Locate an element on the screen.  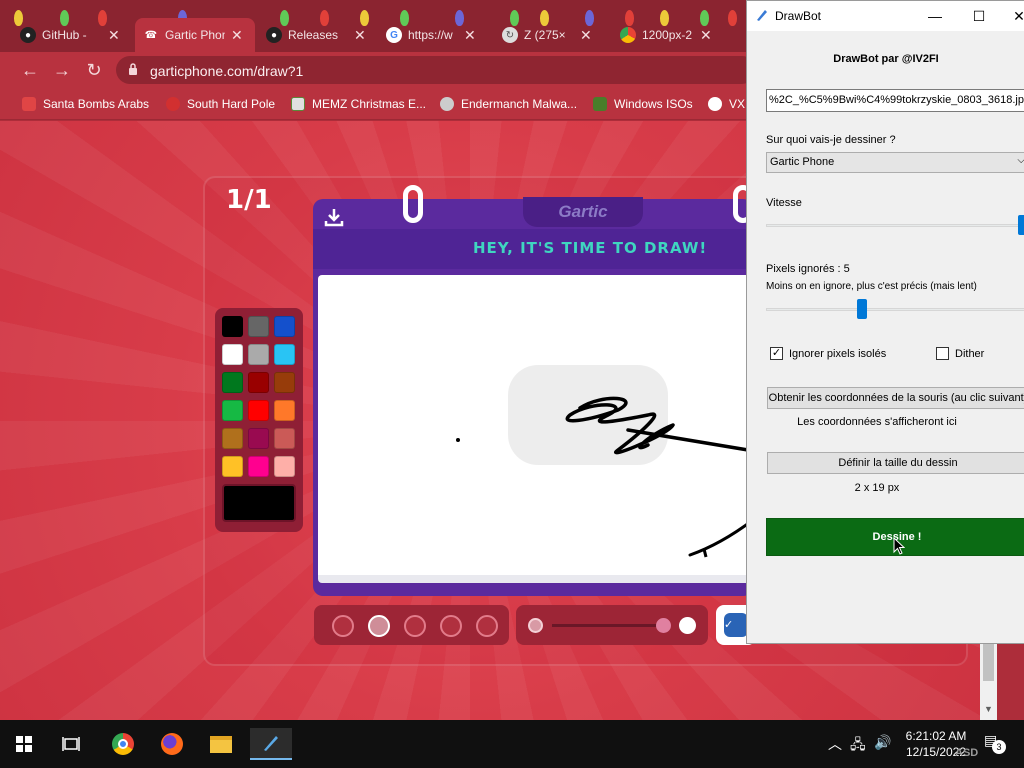
color-swatch-peach is located at coordinates (284, 466).